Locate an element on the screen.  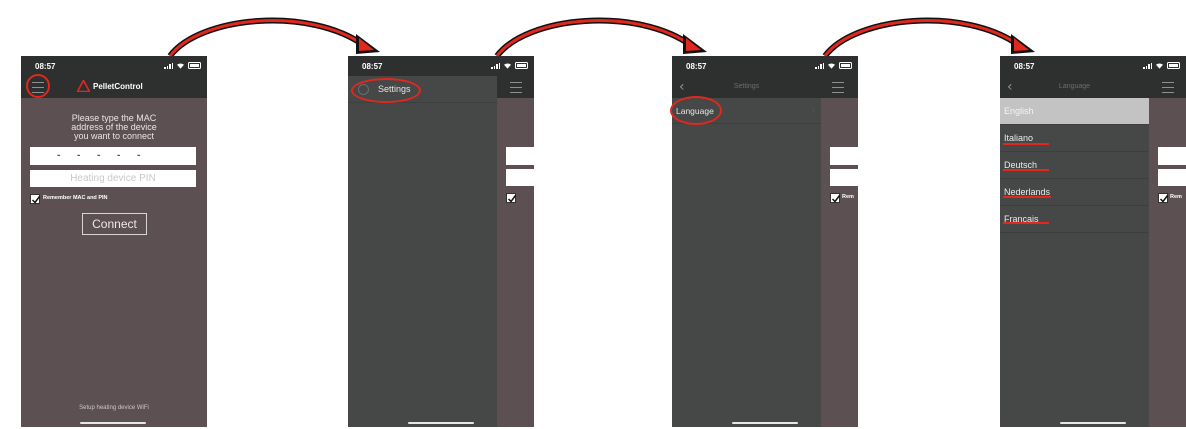
language-option-english: English is located at coordinates (1074, 111).